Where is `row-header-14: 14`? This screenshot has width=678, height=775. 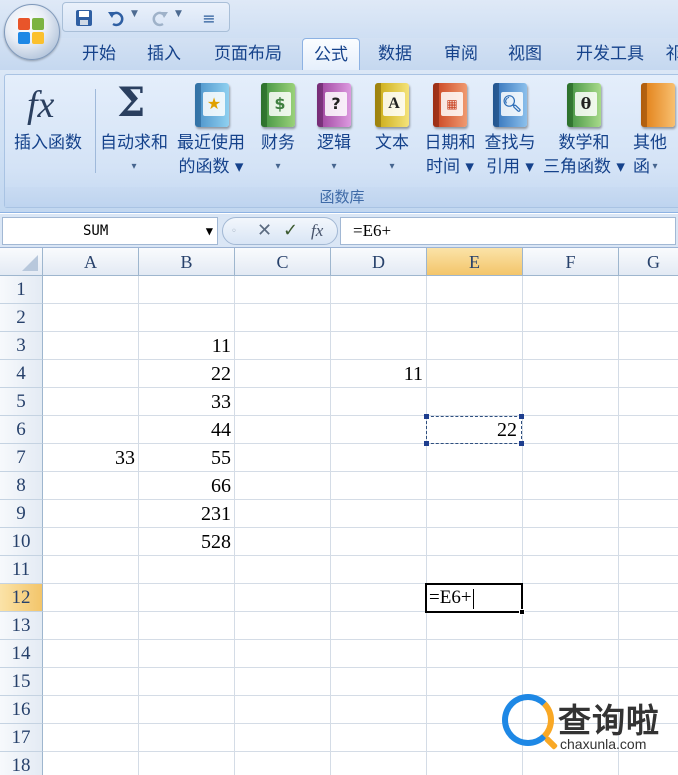
row-header-14: 14 is located at coordinates (21, 654).